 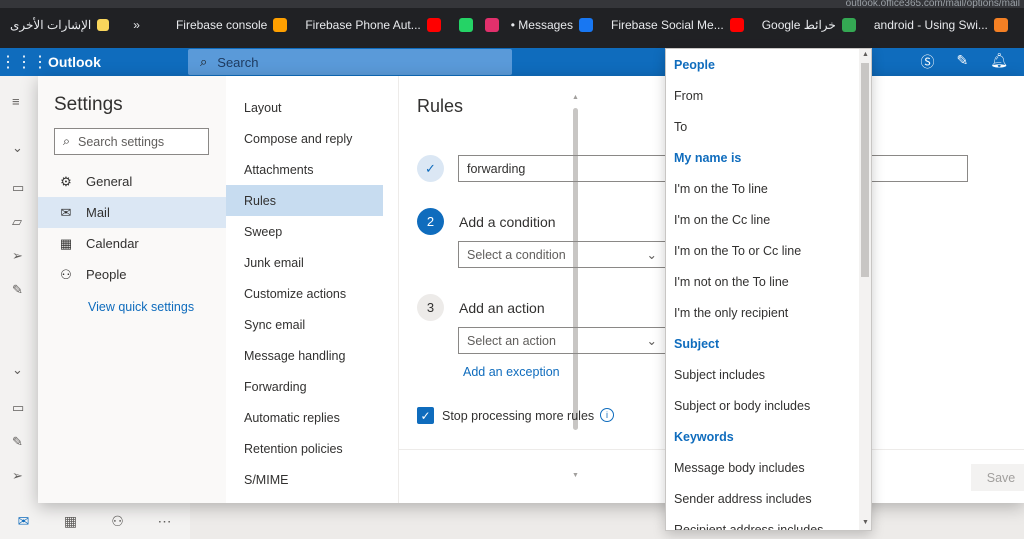 I want to click on bookmark-item: Google خرائط, so click(x=812, y=25).